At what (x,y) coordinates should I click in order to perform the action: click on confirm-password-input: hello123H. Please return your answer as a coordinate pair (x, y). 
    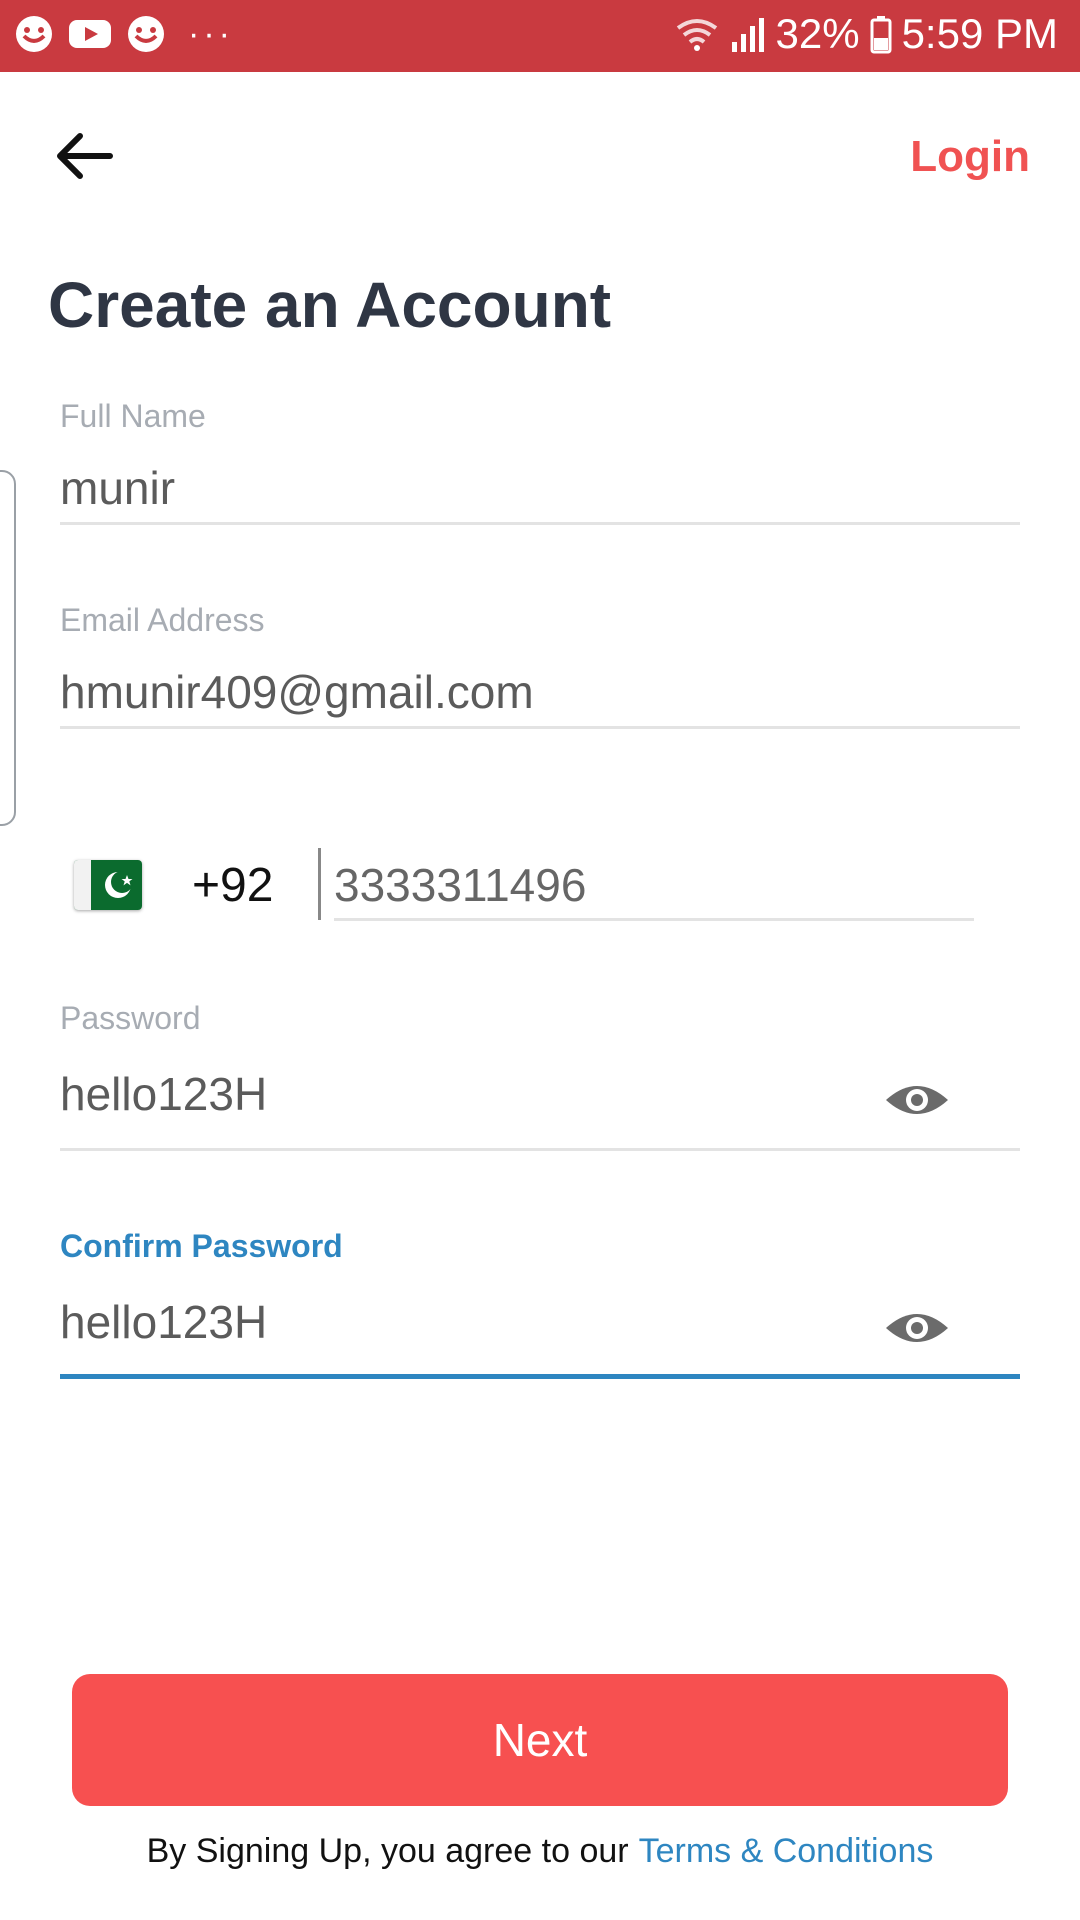
    Looking at the image, I should click on (540, 1322).